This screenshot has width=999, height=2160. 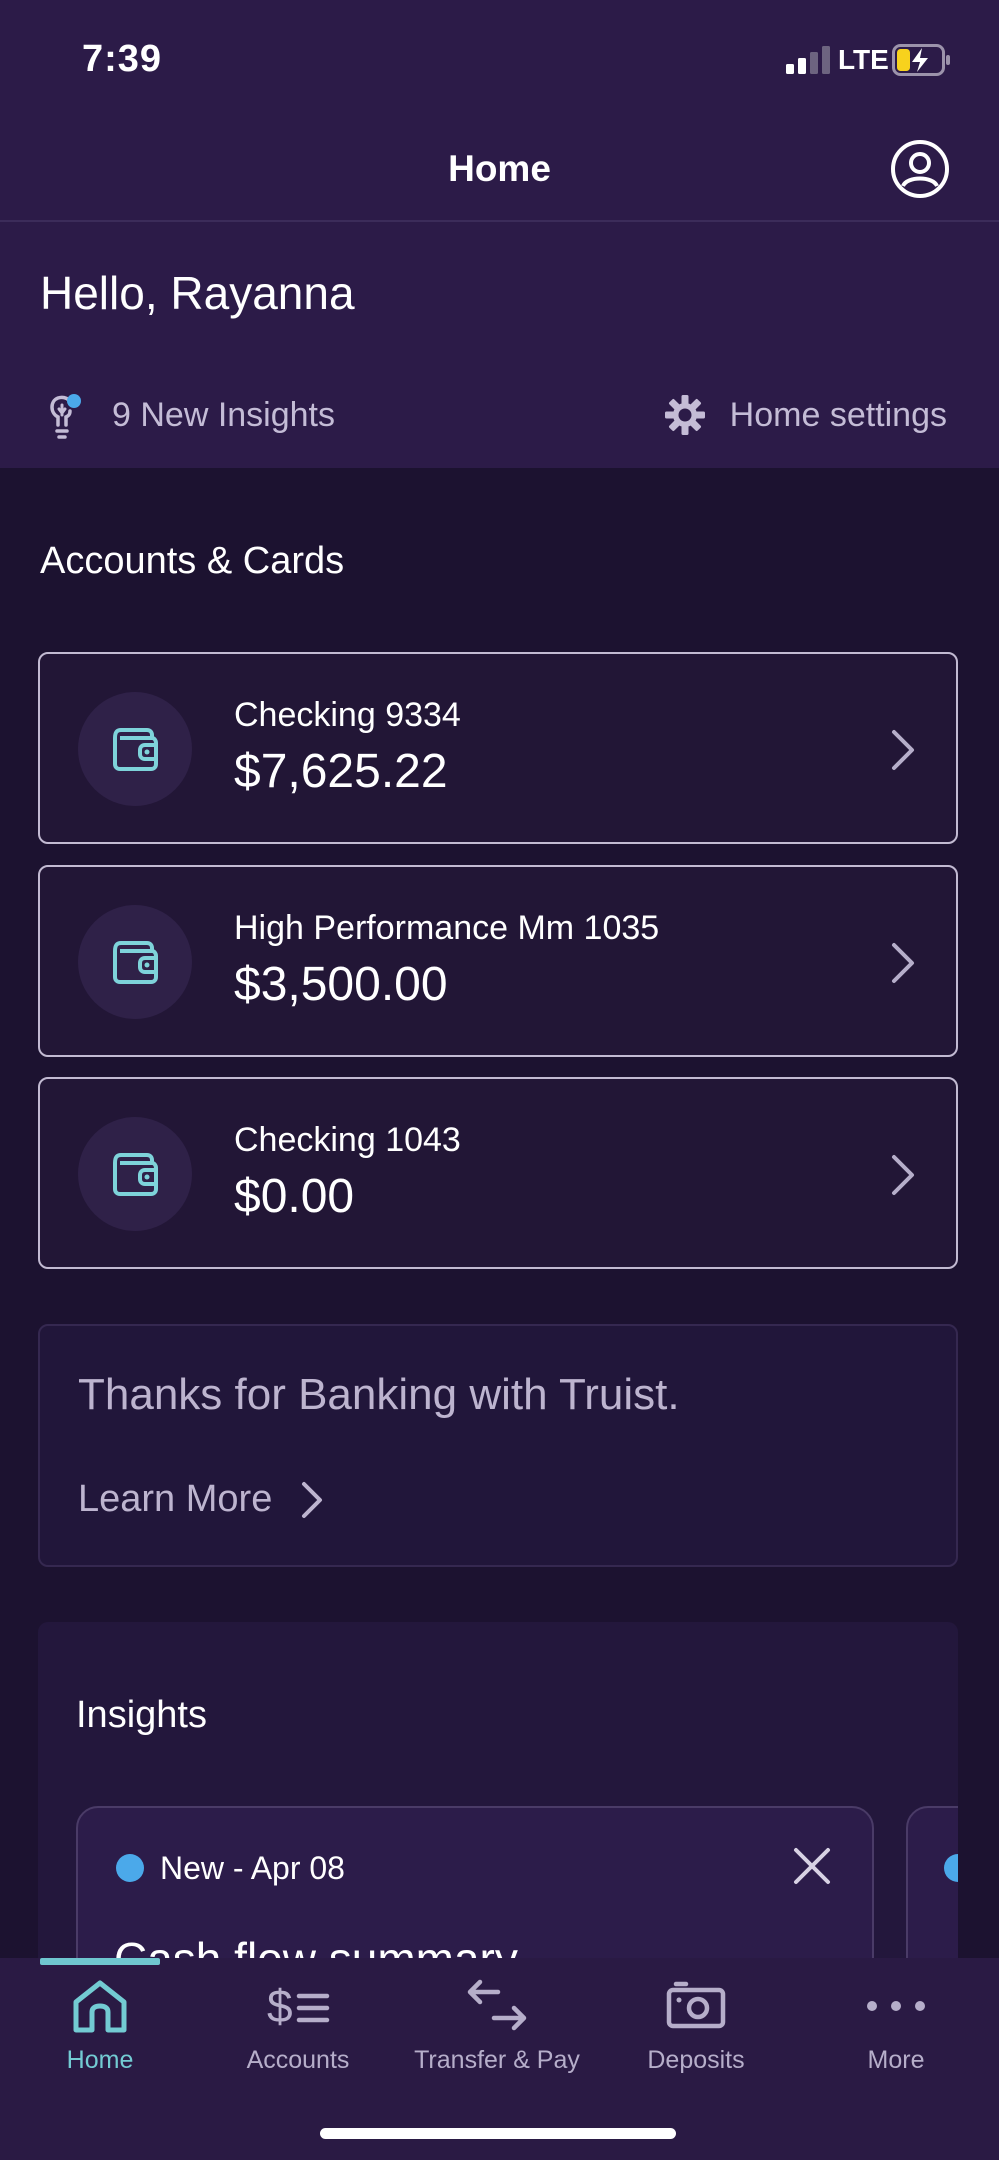 What do you see at coordinates (863, 59) in the screenshot?
I see `network-type: LTE` at bounding box center [863, 59].